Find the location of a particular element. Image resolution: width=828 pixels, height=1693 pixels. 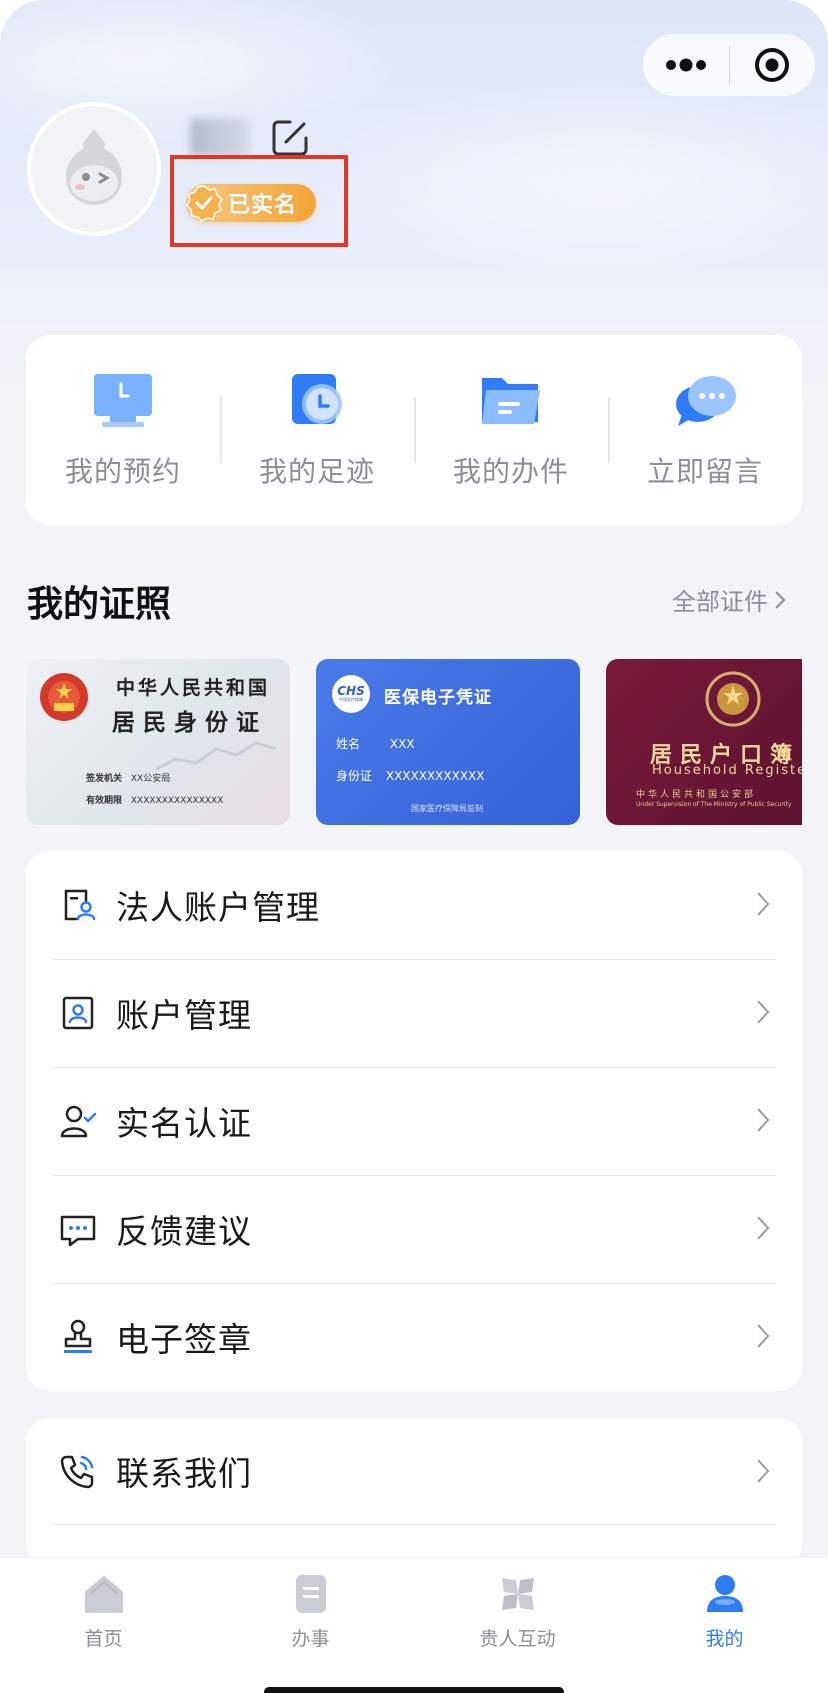

section-title: 我的证照 is located at coordinates (99, 604).